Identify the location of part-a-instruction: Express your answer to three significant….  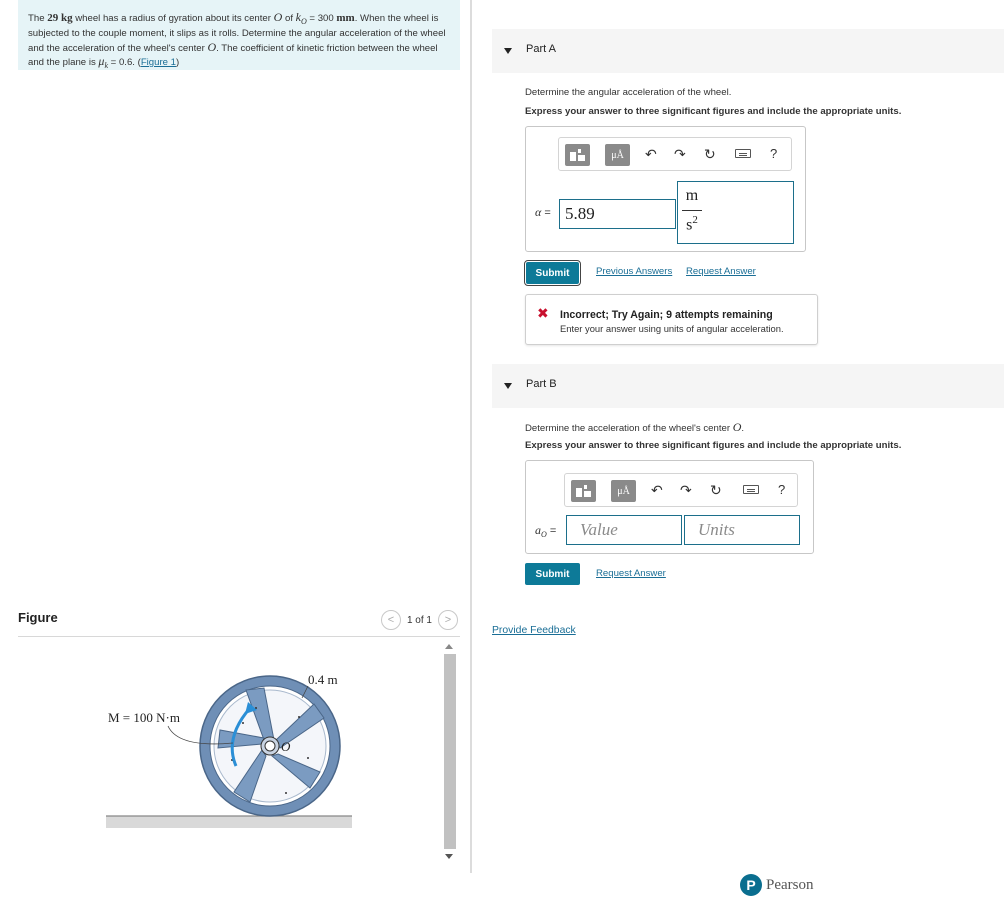
(713, 111).